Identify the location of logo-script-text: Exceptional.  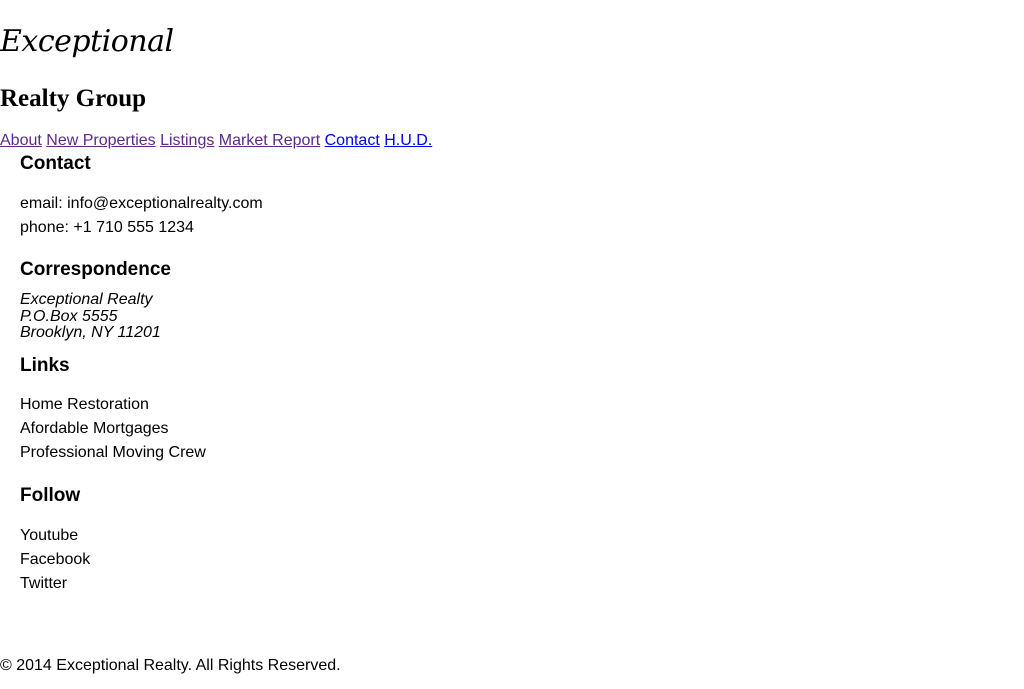
(87, 41).